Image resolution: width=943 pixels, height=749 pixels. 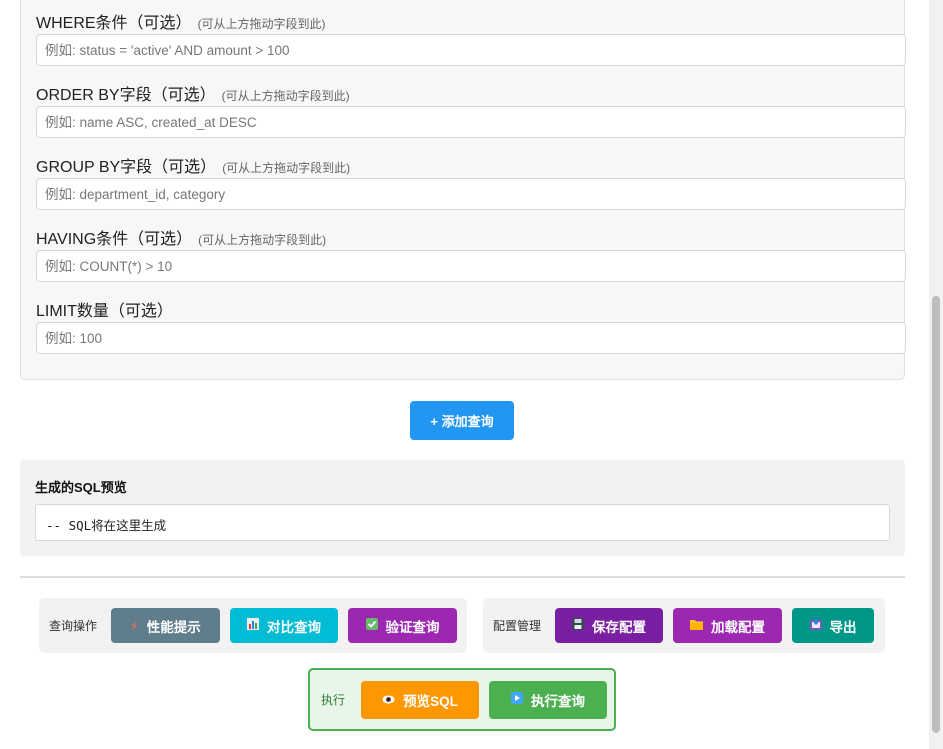 I want to click on eye-icon, so click(x=388, y=700).